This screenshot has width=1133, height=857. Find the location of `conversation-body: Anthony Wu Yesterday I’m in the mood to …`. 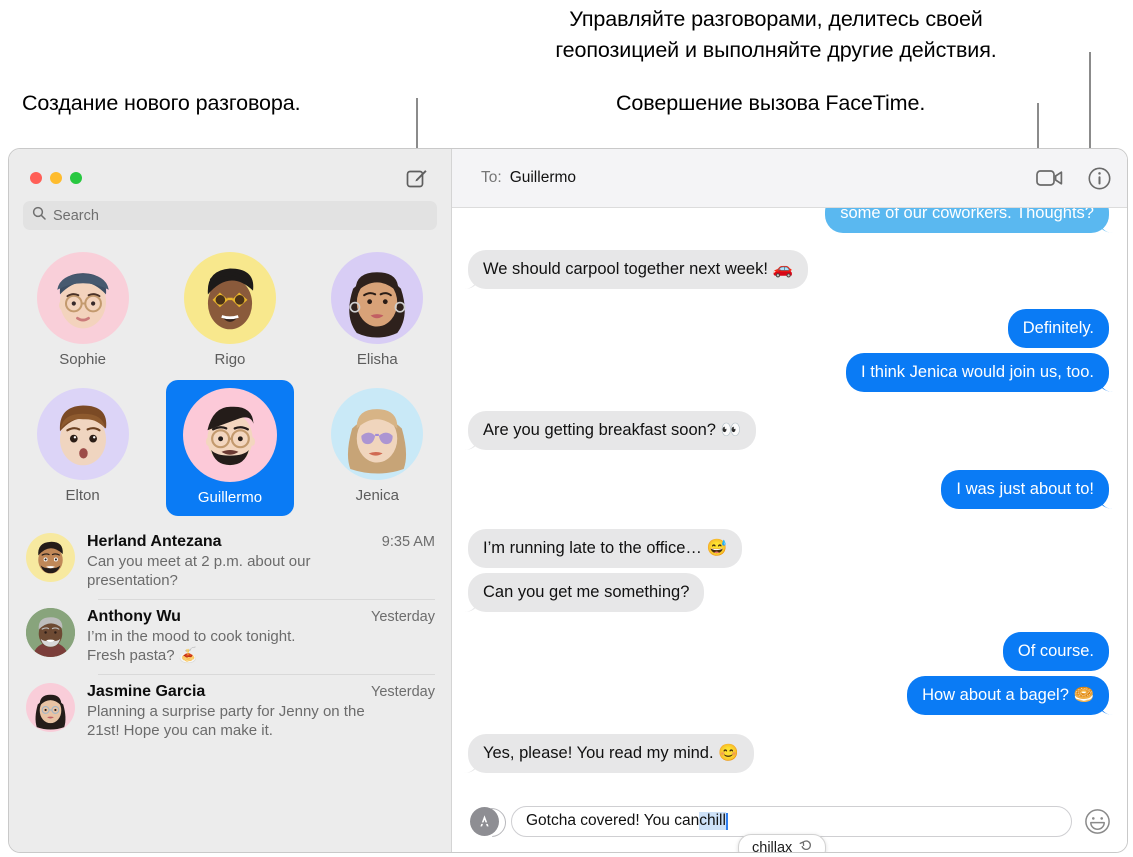

conversation-body: Anthony Wu Yesterday I’m in the mood to … is located at coordinates (261, 636).